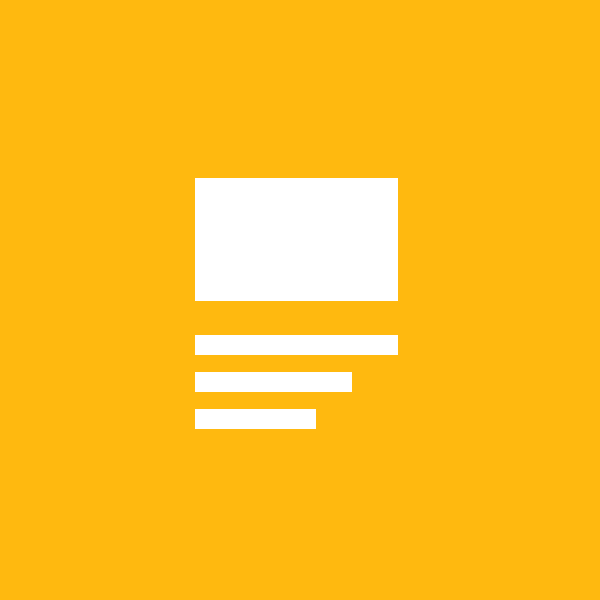  Describe the element at coordinates (296, 304) in the screenshot. I see `notes-app-icon` at that location.